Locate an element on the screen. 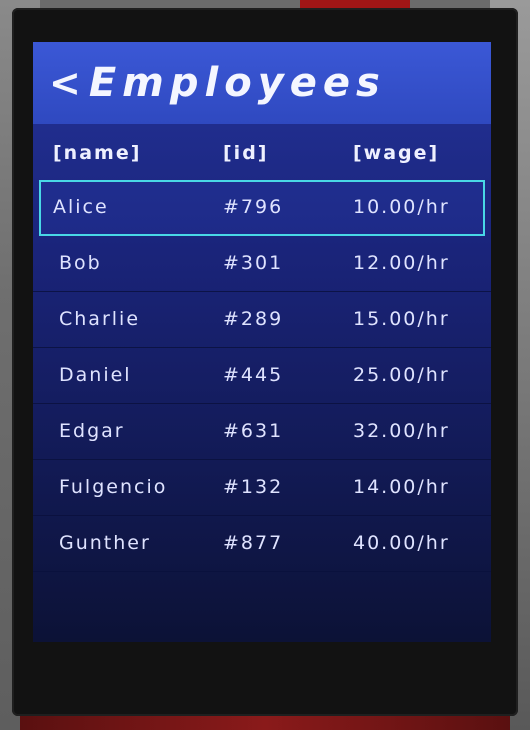 Image resolution: width=530 pixels, height=730 pixels. column-header-wage: [wage] is located at coordinates (396, 153).